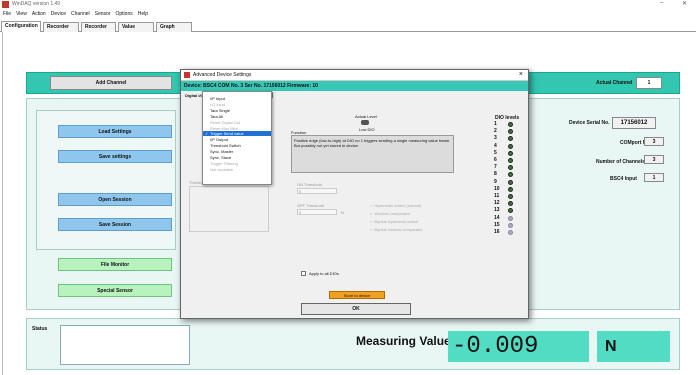 Image resolution: width=696 pixels, height=375 pixels. What do you see at coordinates (5, 4) in the screenshot?
I see `app-logo-icon` at bounding box center [5, 4].